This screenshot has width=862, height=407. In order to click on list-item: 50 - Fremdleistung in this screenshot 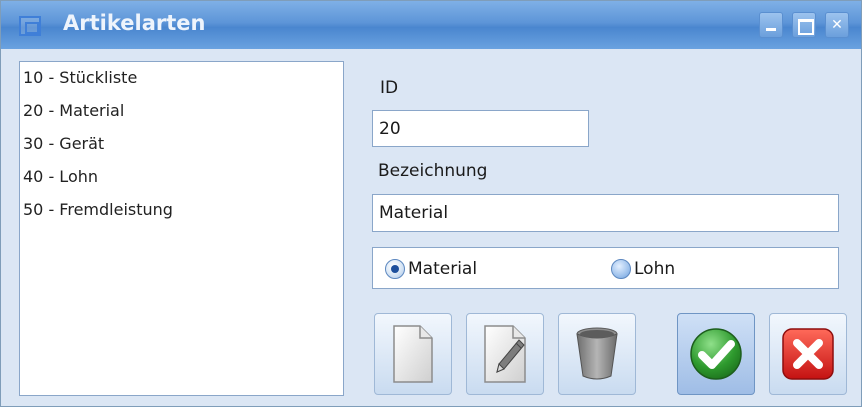, I will do `click(181, 210)`.